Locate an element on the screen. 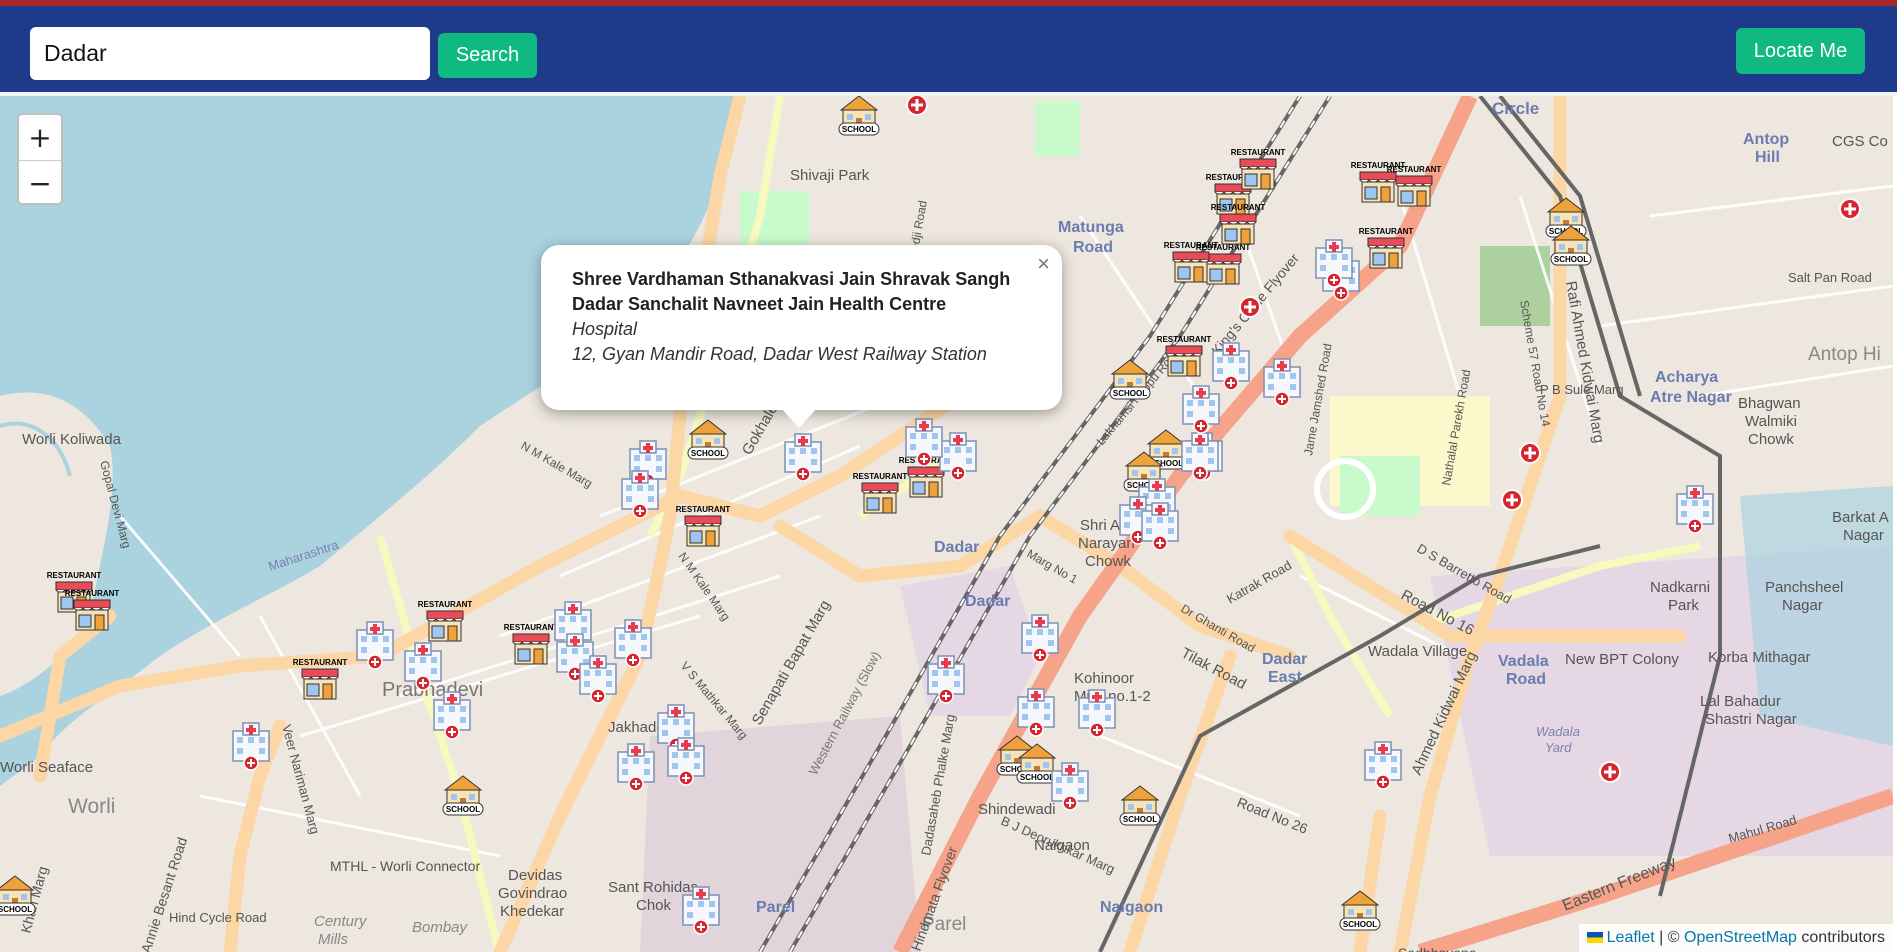 This screenshot has width=1897, height=952. popup-tip is located at coordinates (799, 418).